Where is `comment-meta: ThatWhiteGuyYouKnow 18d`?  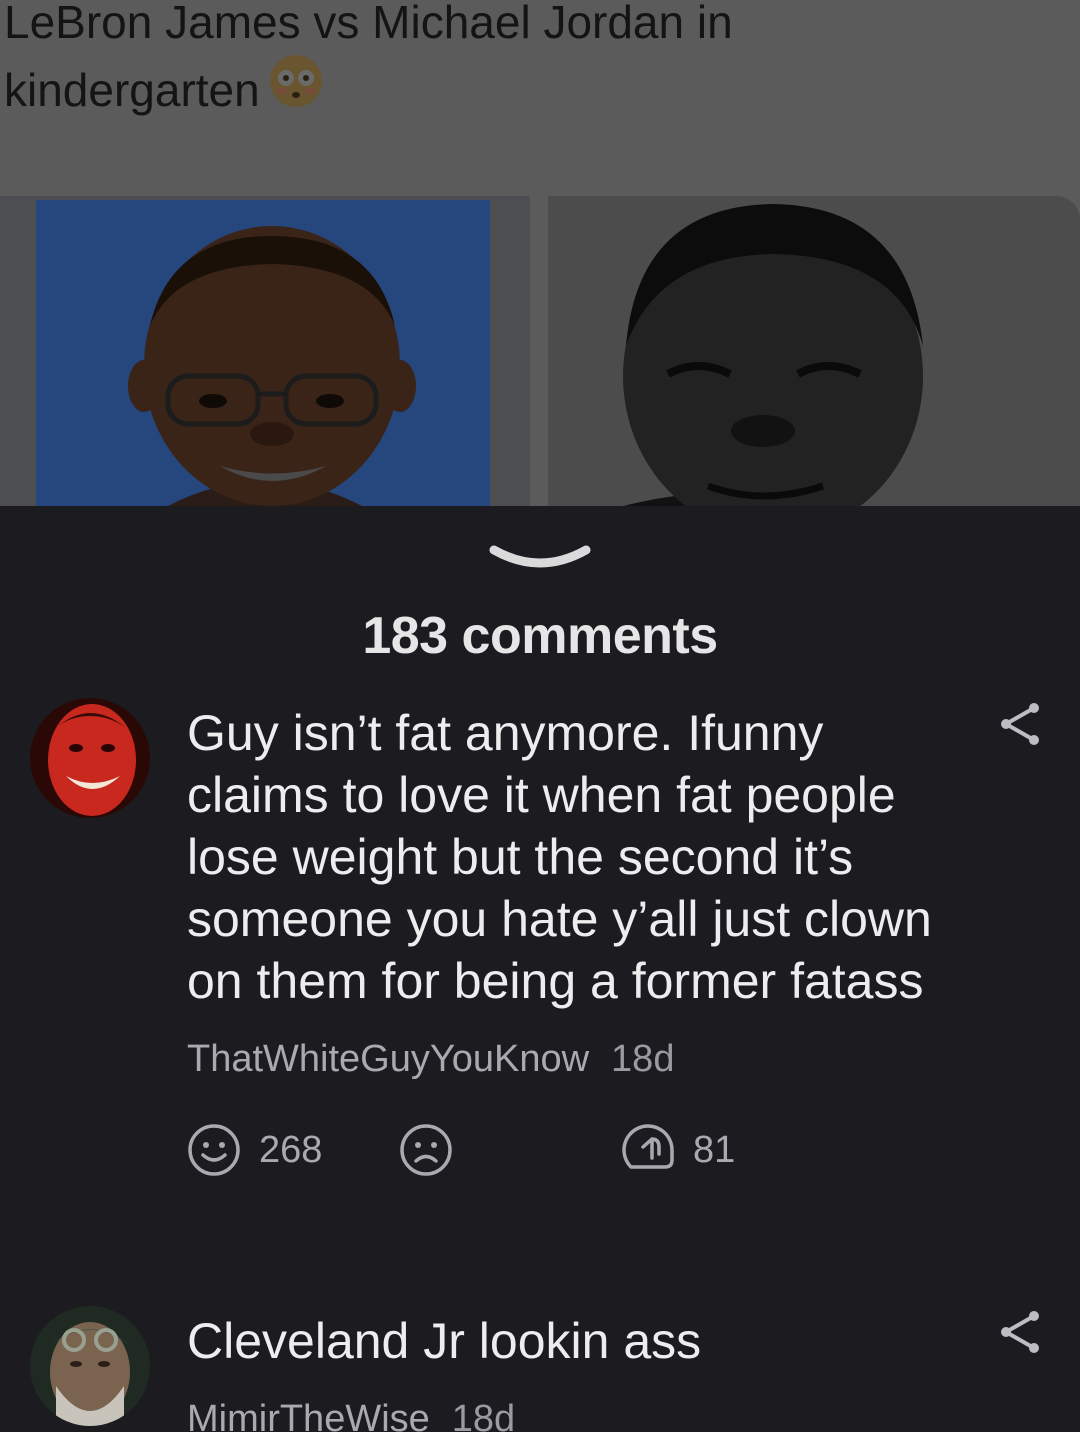 comment-meta: ThatWhiteGuyYouKnow 18d is located at coordinates (567, 1059).